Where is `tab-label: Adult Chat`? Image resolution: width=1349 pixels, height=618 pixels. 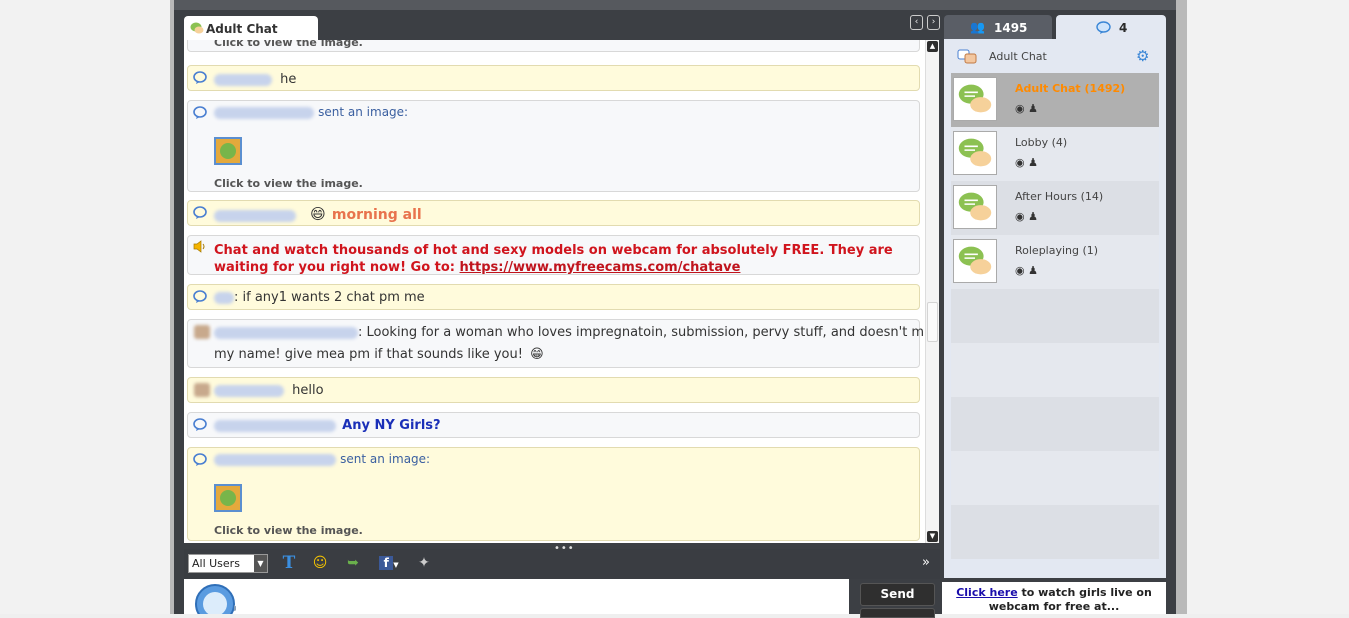
tab-label: Adult Chat is located at coordinates (242, 29).